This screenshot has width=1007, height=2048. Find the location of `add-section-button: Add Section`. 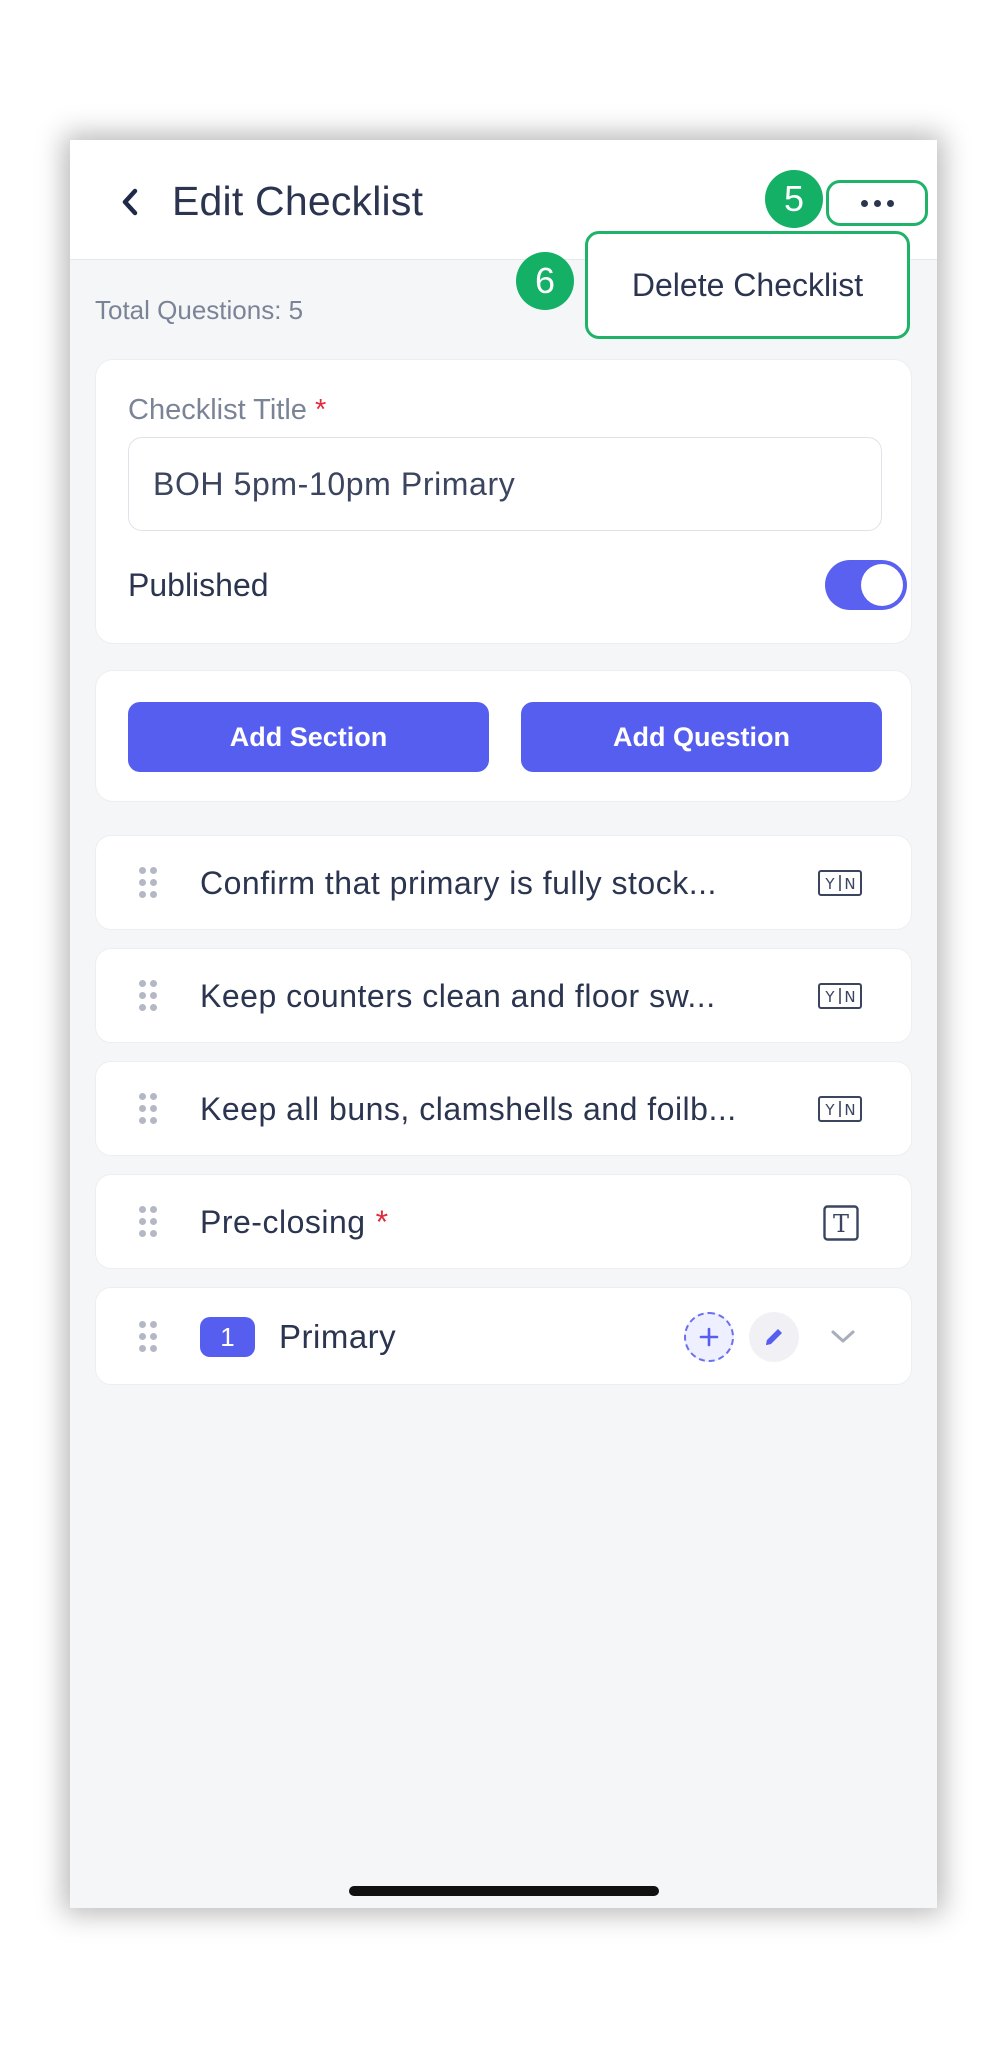

add-section-button: Add Section is located at coordinates (308, 737).